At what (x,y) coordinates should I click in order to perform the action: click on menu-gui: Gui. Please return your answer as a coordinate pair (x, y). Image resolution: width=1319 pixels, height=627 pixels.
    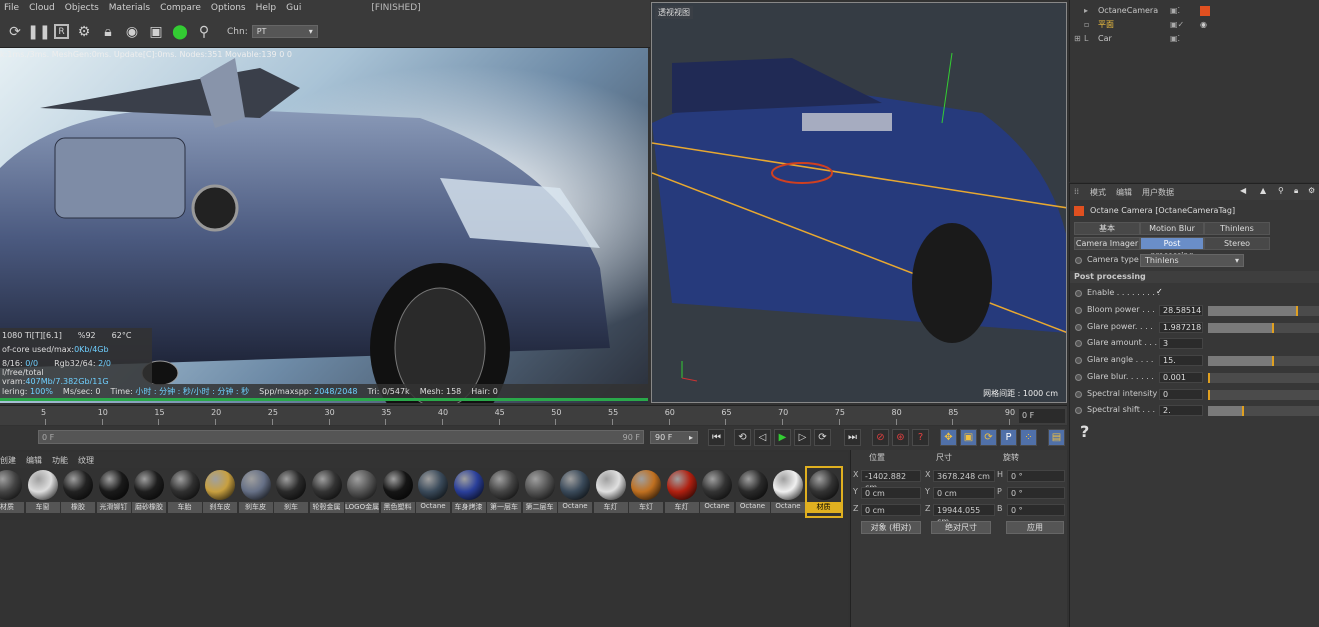
    Looking at the image, I should click on (293, 8).